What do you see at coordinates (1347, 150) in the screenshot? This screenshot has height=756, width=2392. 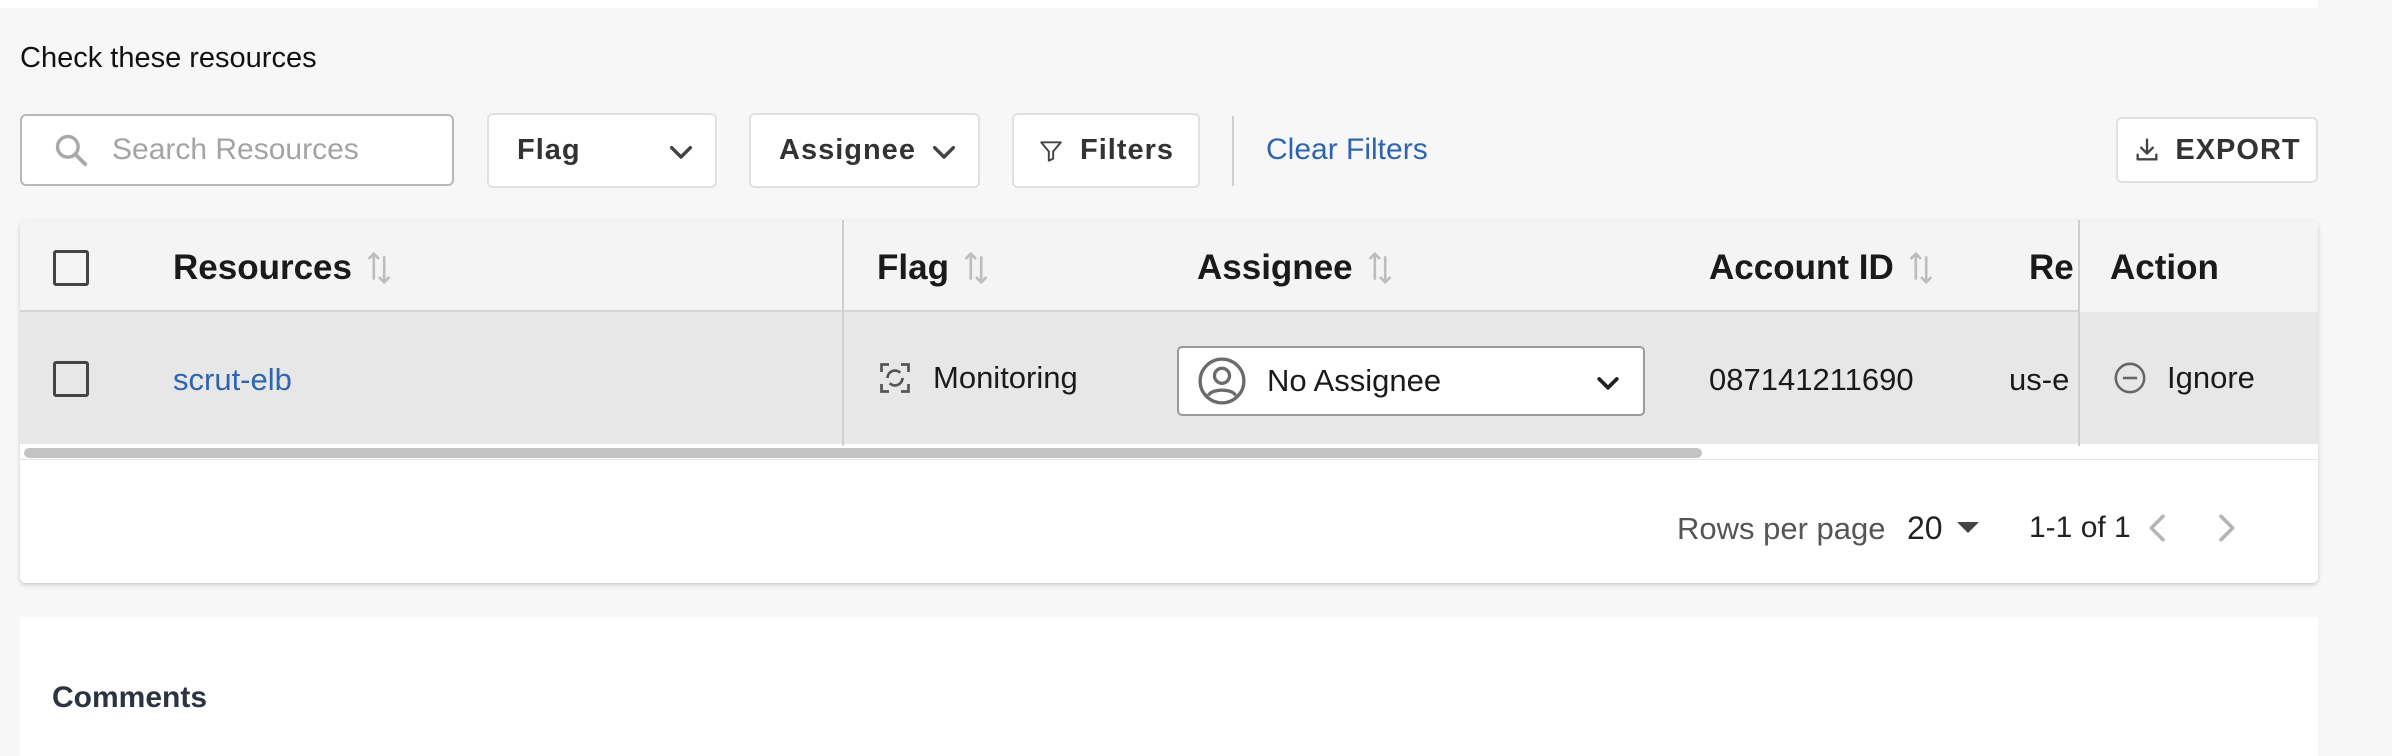 I see `clear-filters-link: Clear Filters` at bounding box center [1347, 150].